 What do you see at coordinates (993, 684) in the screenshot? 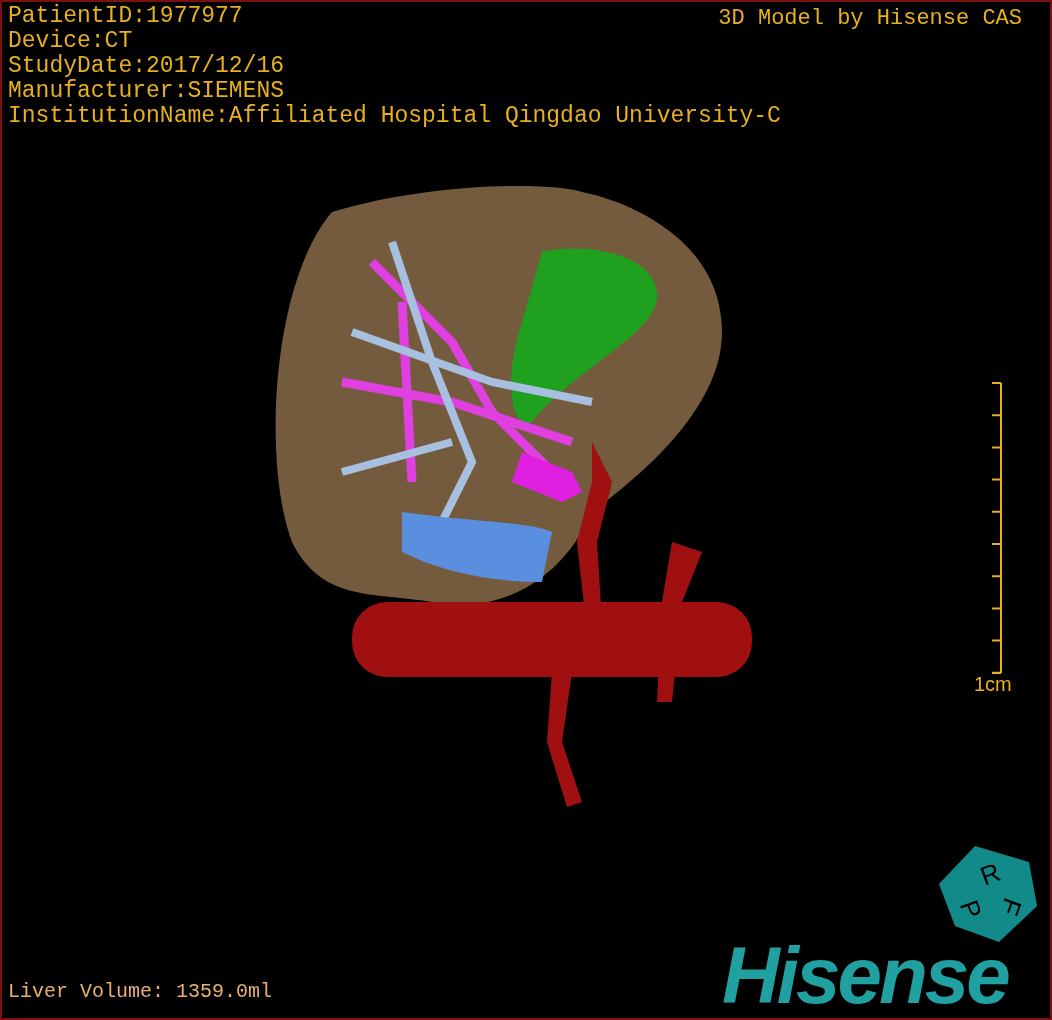
I see `scale-label: 1cm` at bounding box center [993, 684].